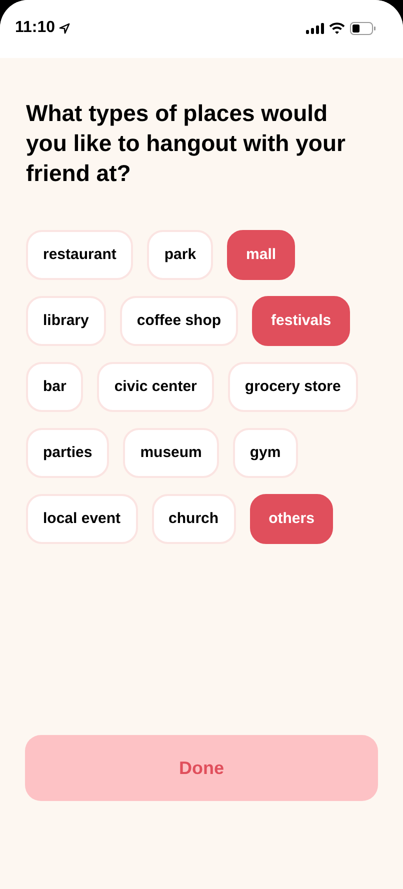 The width and height of the screenshot is (403, 889). I want to click on place-chip: restaurant, so click(80, 255).